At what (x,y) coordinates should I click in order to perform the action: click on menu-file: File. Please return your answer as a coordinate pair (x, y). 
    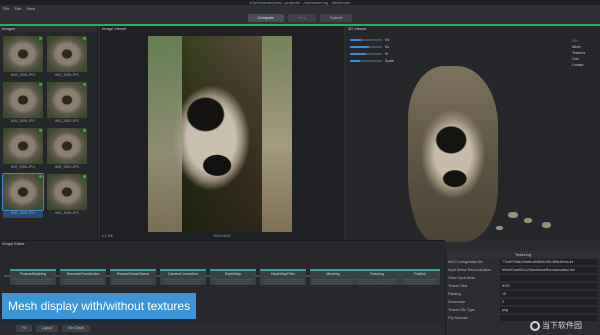
    Looking at the image, I should click on (6, 8).